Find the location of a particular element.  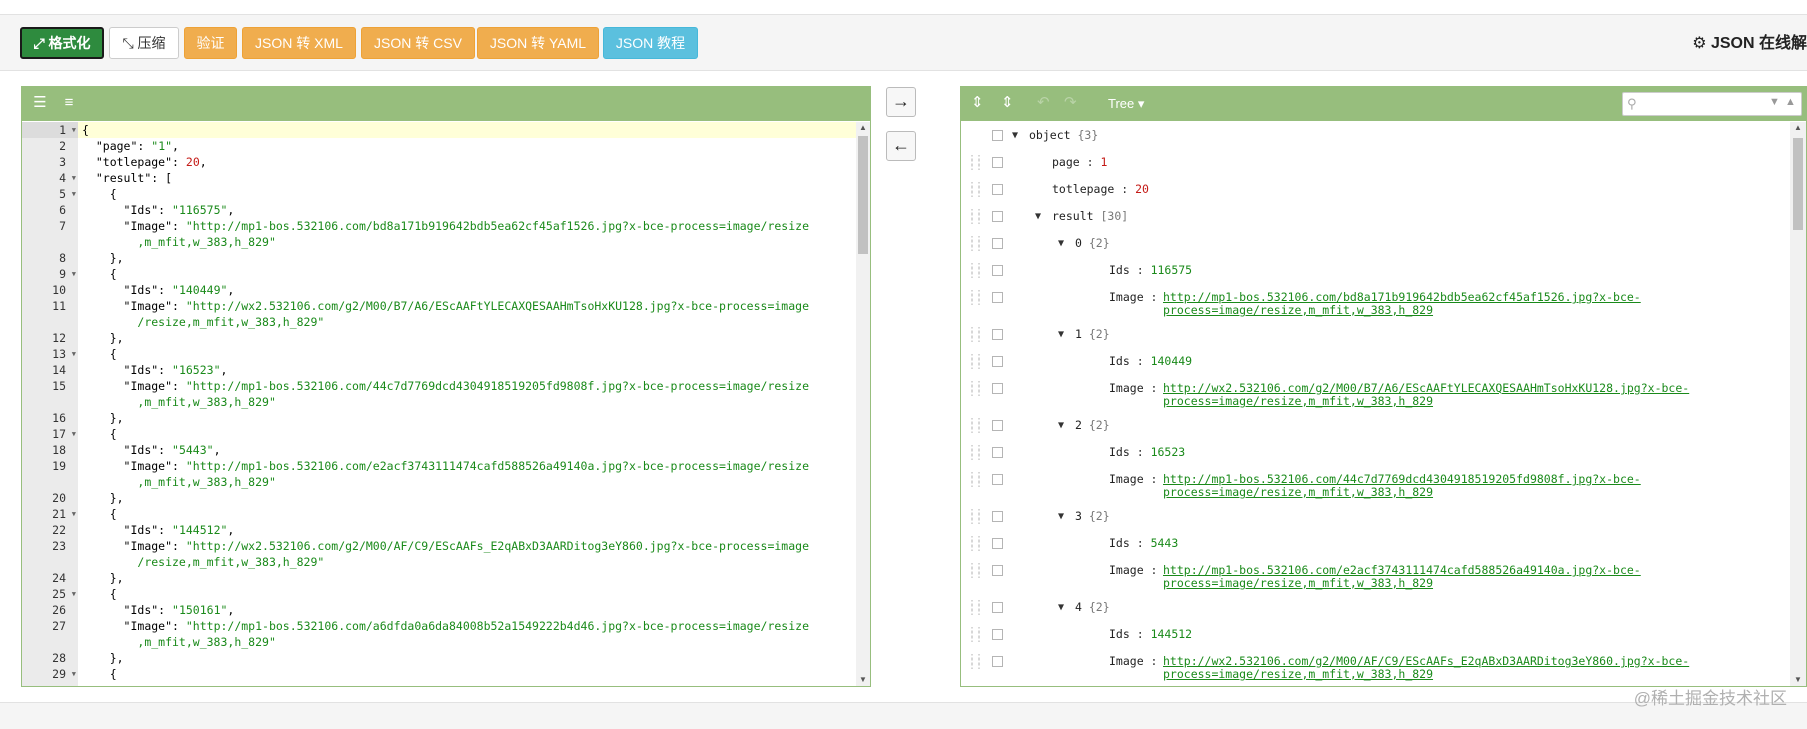

tree-search-input: ⚲ ▼ ▲ is located at coordinates (1712, 104).